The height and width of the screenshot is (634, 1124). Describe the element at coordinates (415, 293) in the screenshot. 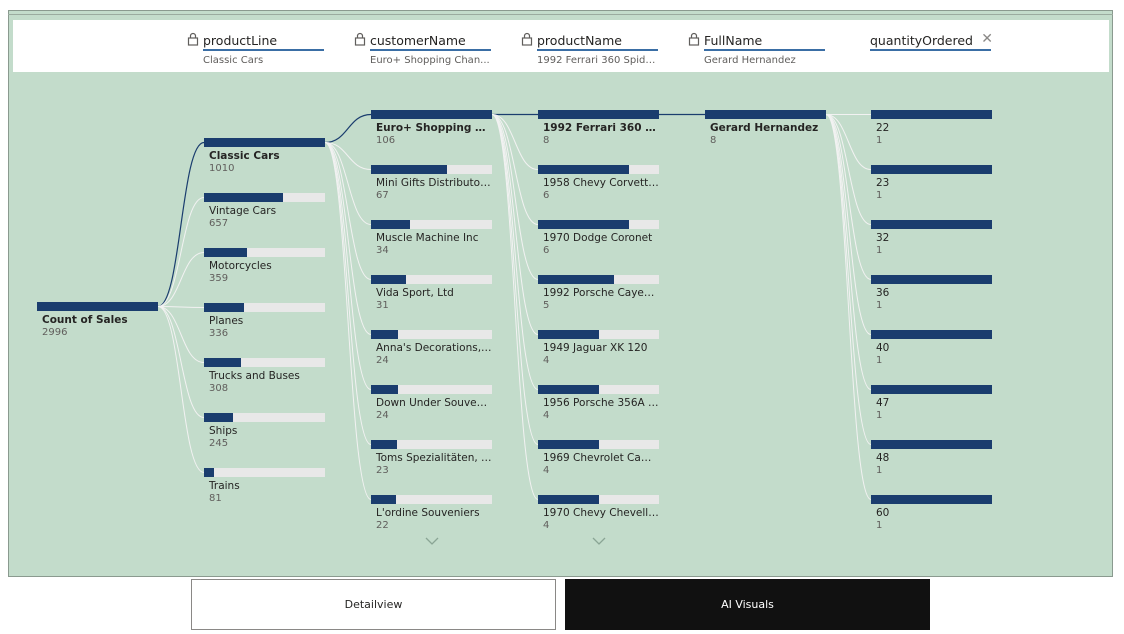

I see `node-label: Vida Sport, Ltd` at that location.